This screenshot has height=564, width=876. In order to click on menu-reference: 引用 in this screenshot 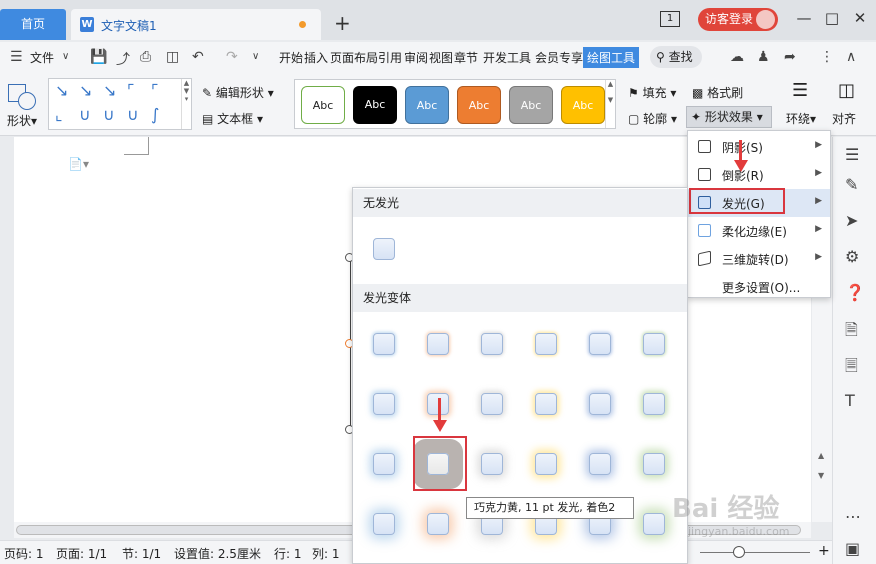, I will do `click(390, 57)`.